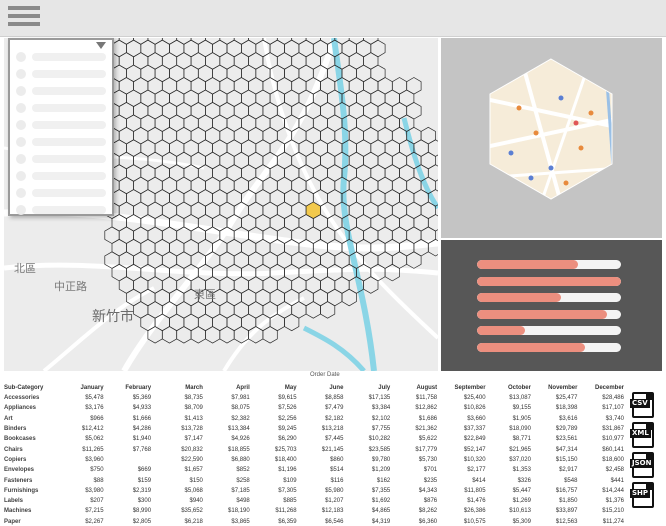  I want to click on table-cell: $6,546, so click(334, 521).